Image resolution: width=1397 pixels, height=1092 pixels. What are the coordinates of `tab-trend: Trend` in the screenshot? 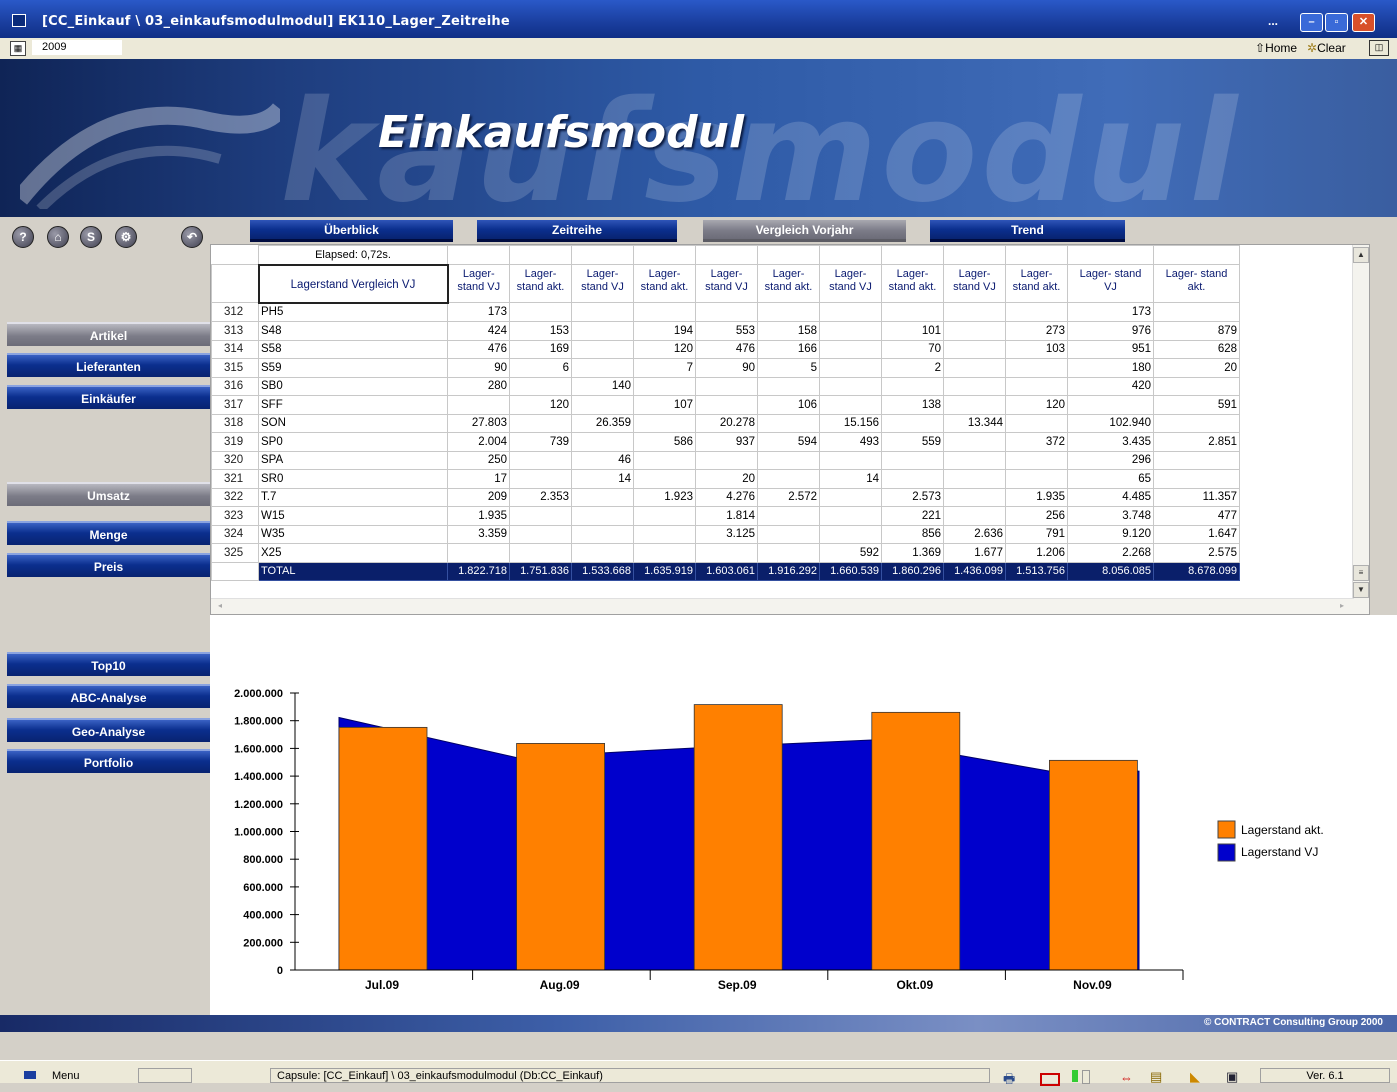 It's located at (1027, 231).